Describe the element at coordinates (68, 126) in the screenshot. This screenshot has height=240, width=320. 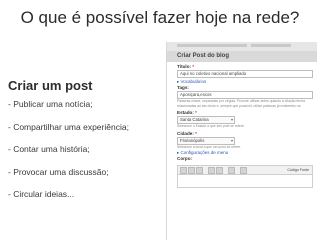
I see `bullet-item: - Compartilhar uma experiência;` at that location.